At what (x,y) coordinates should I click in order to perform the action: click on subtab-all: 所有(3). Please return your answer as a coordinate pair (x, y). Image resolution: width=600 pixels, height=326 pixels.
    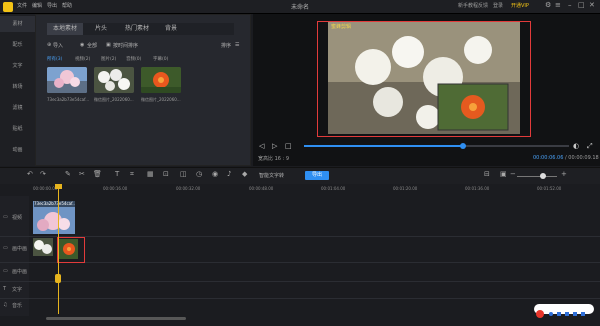
    Looking at the image, I should click on (54, 59).